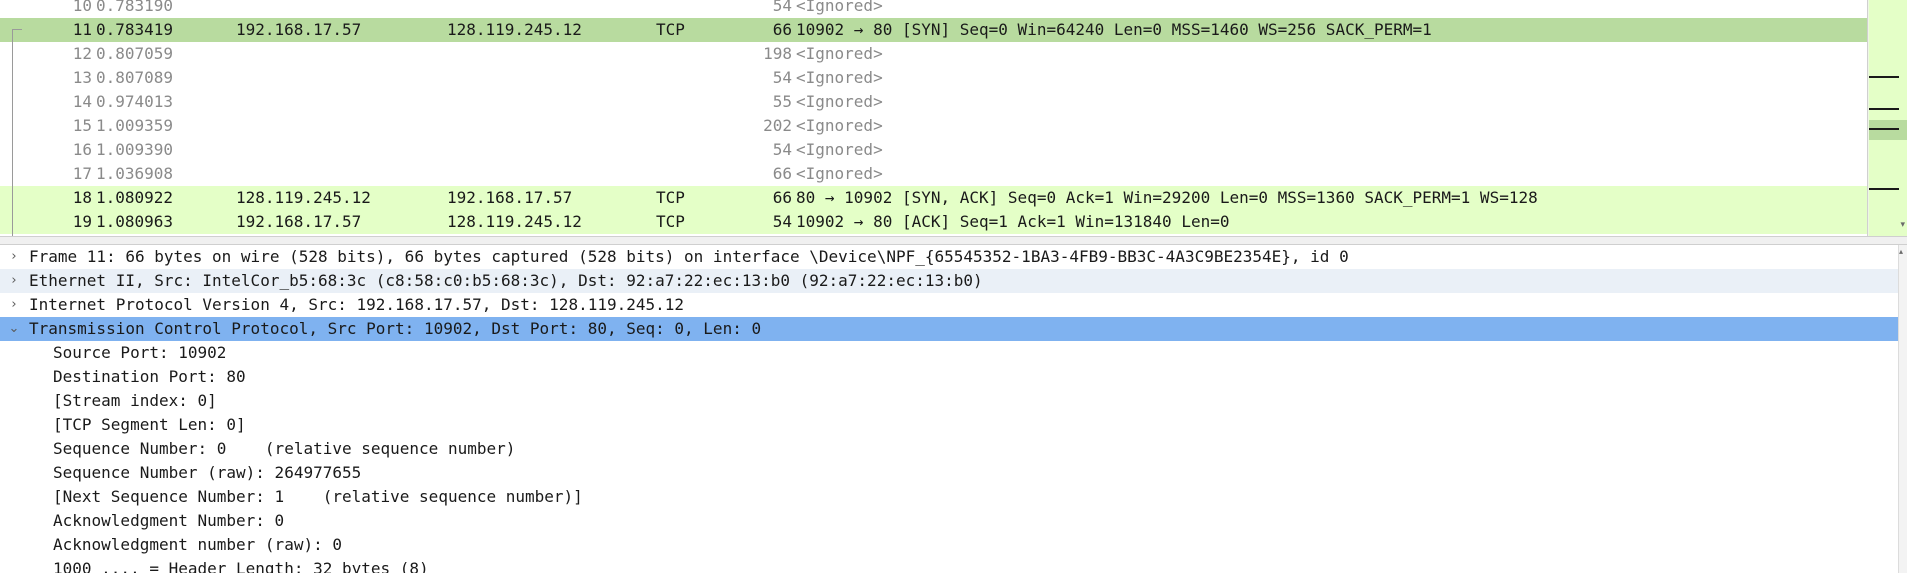 The image size is (1907, 573). I want to click on detail-text: Acknowledgment Number: 0, so click(169, 520).